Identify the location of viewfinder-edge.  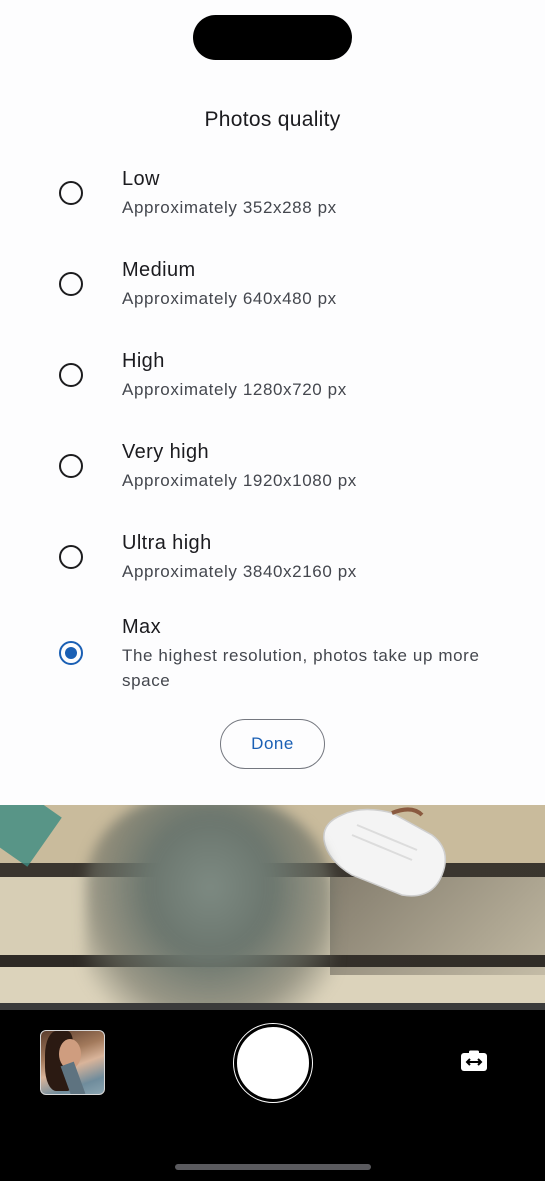
(272, 1006).